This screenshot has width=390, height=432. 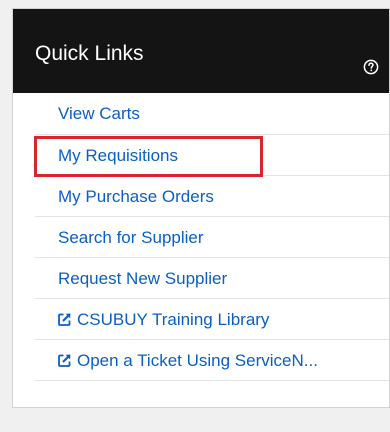 I want to click on list-item: My Requisitions, so click(x=212, y=155).